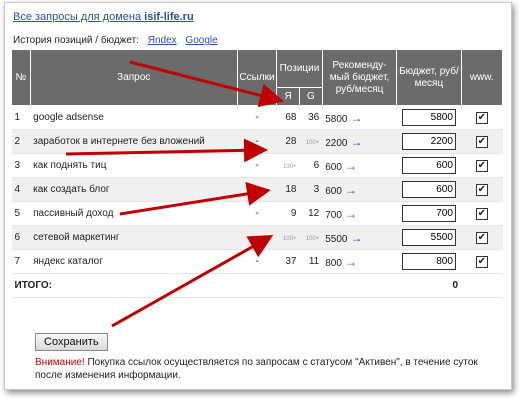  I want to click on row-pos-ya: 37, so click(288, 261).